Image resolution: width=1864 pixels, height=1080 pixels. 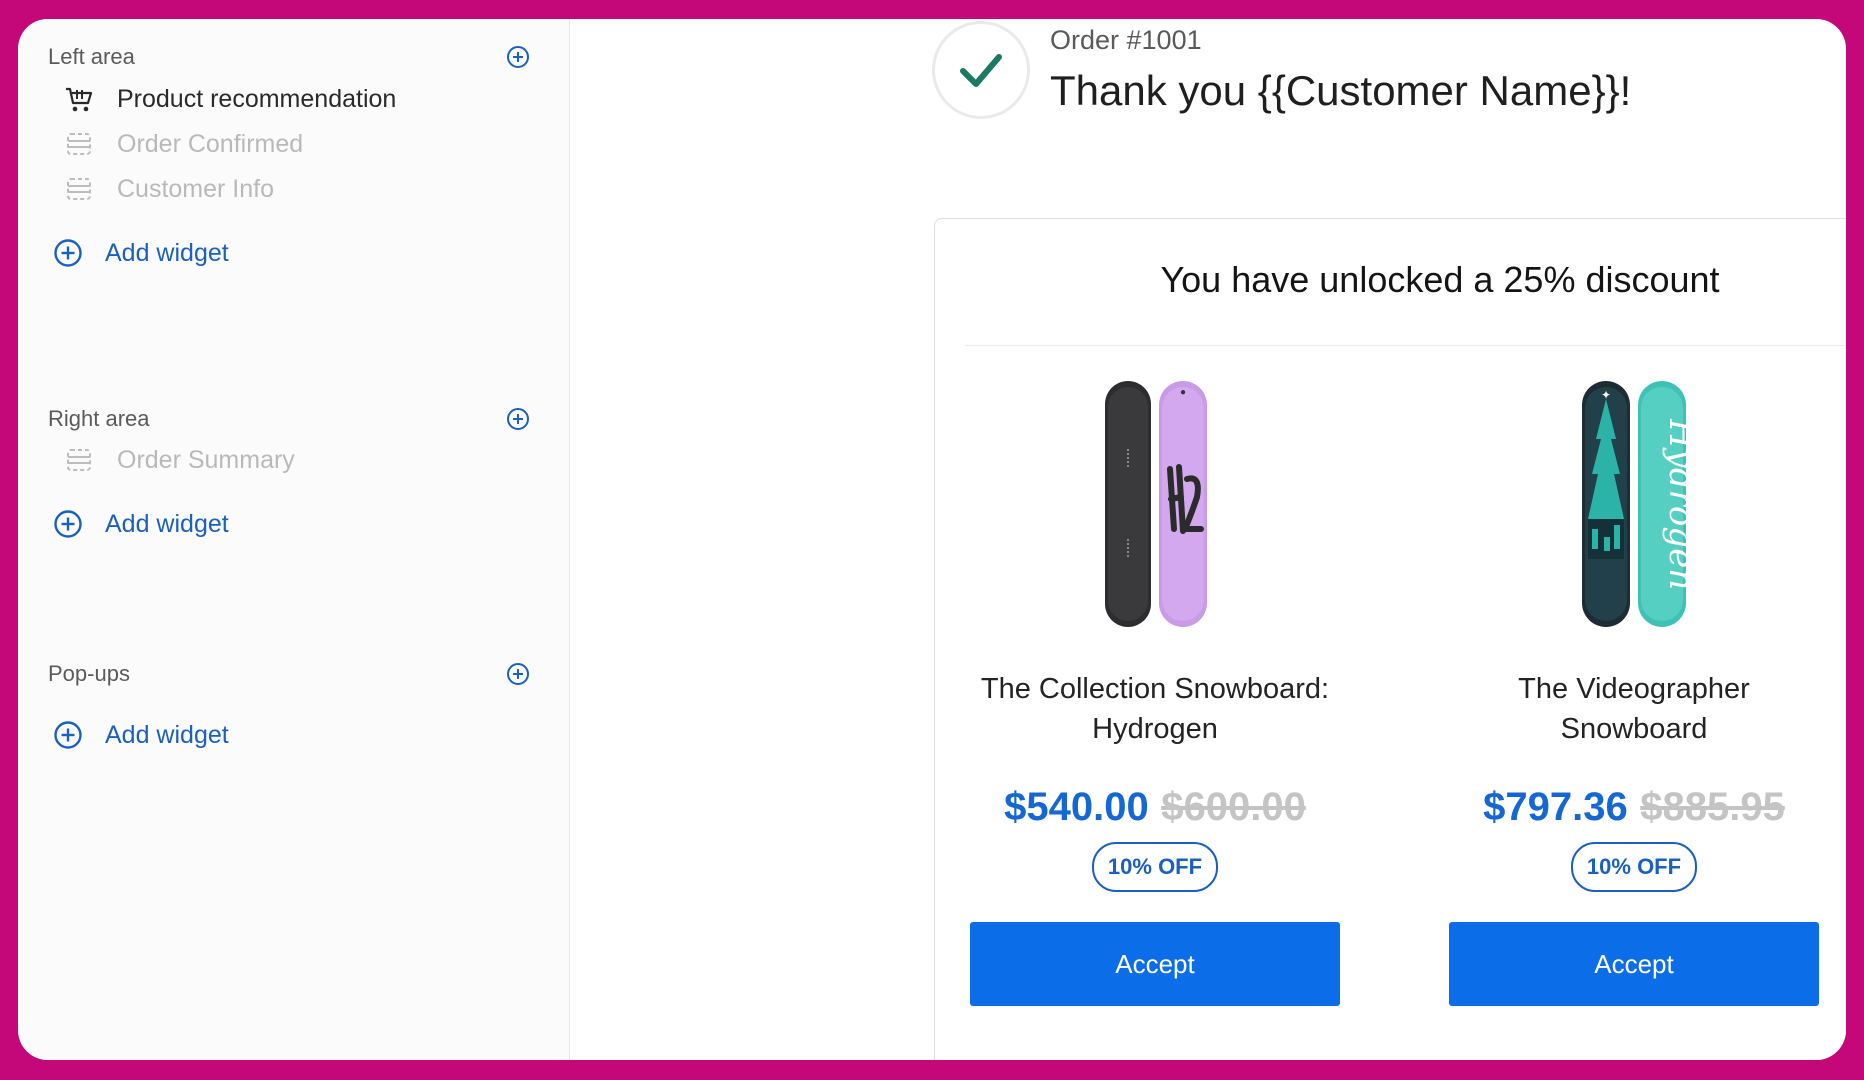 I want to click on order-confirmed-badge, so click(x=981, y=70).